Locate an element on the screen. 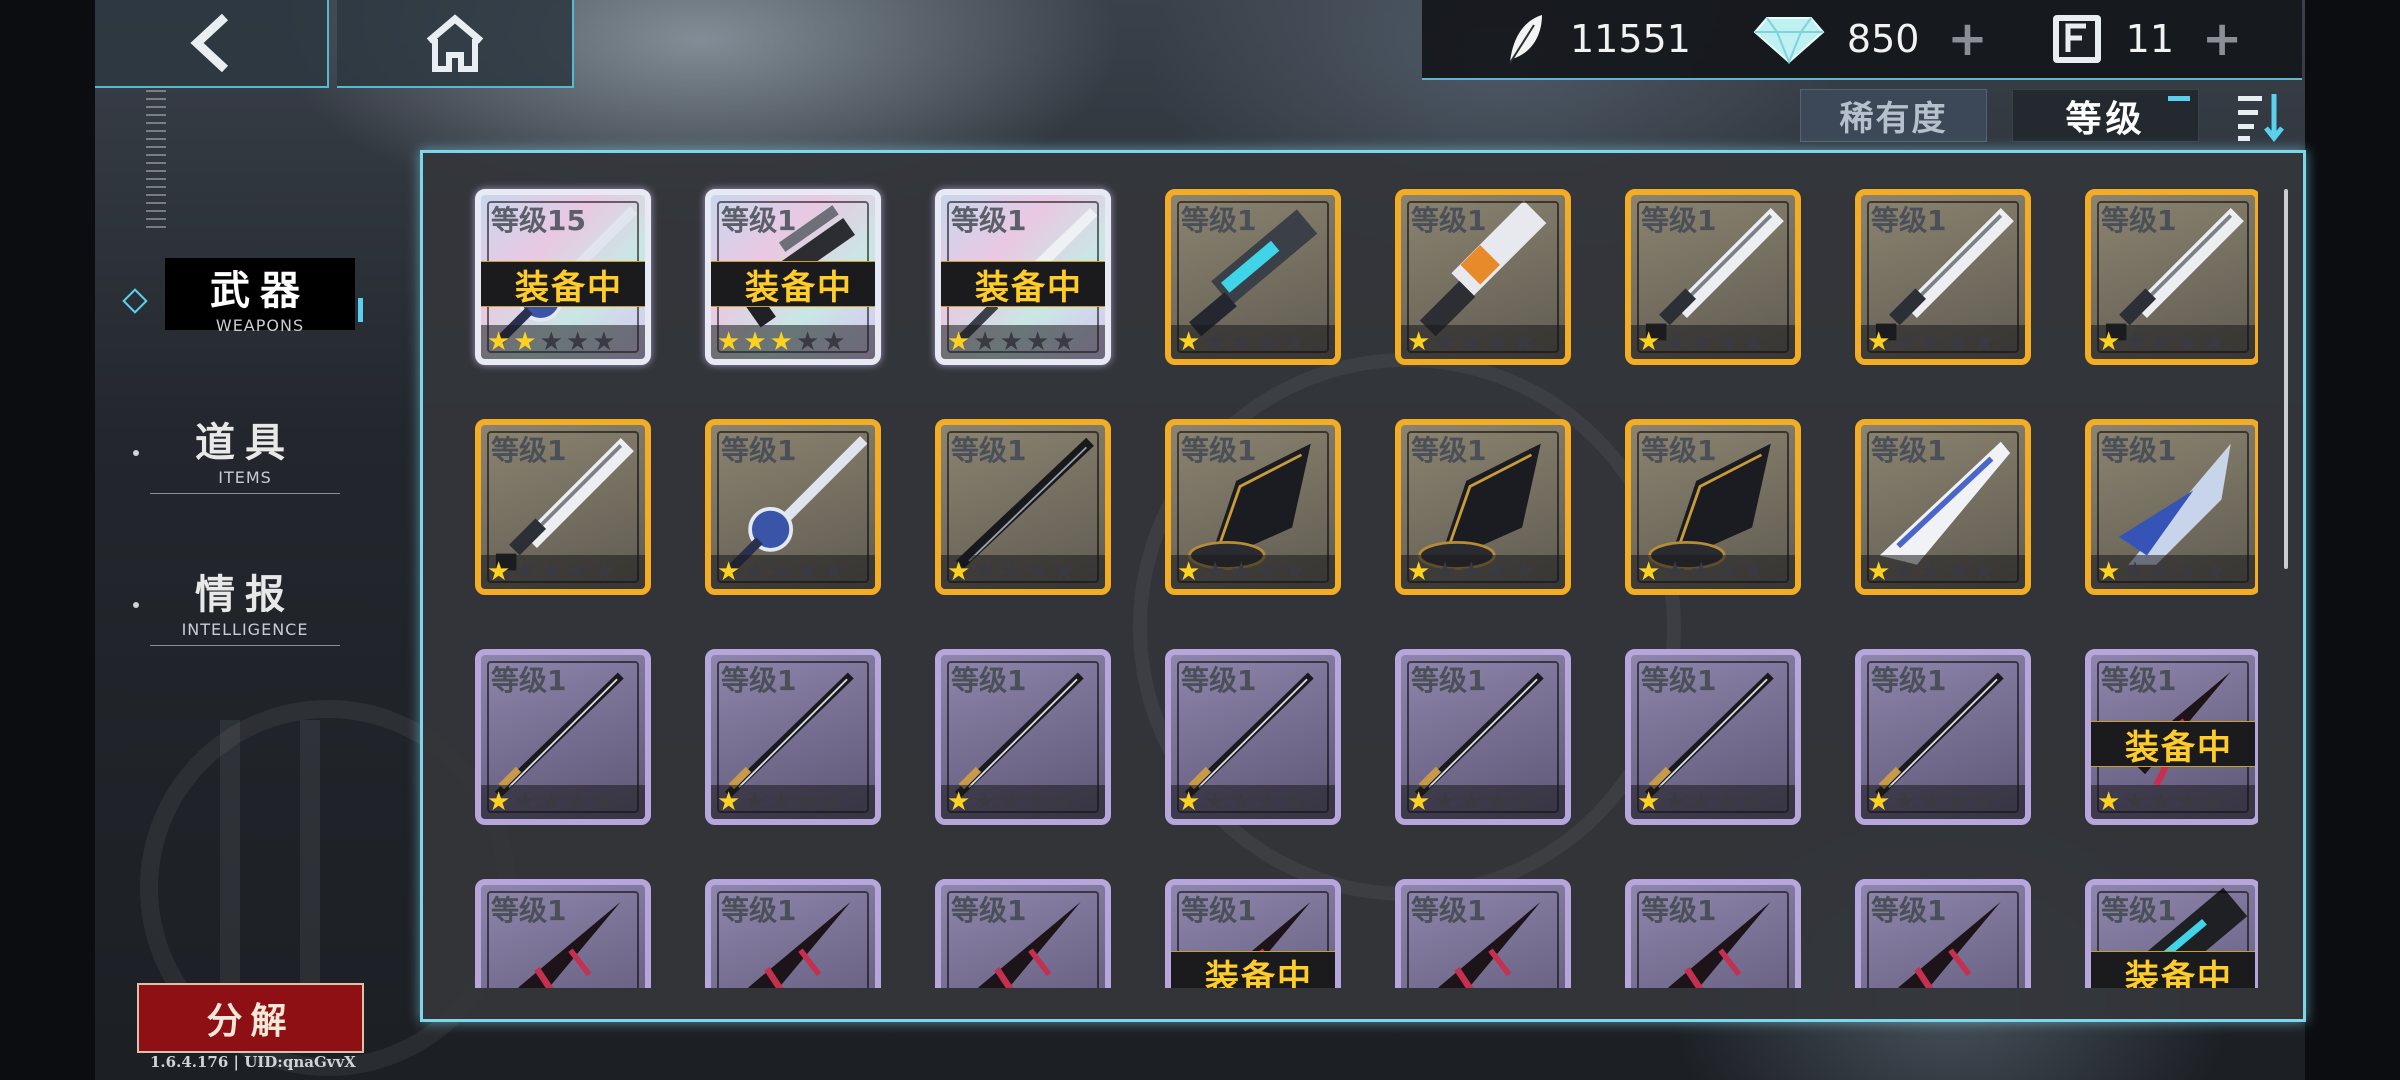  ticket-add-button: + is located at coordinates (2222, 39).